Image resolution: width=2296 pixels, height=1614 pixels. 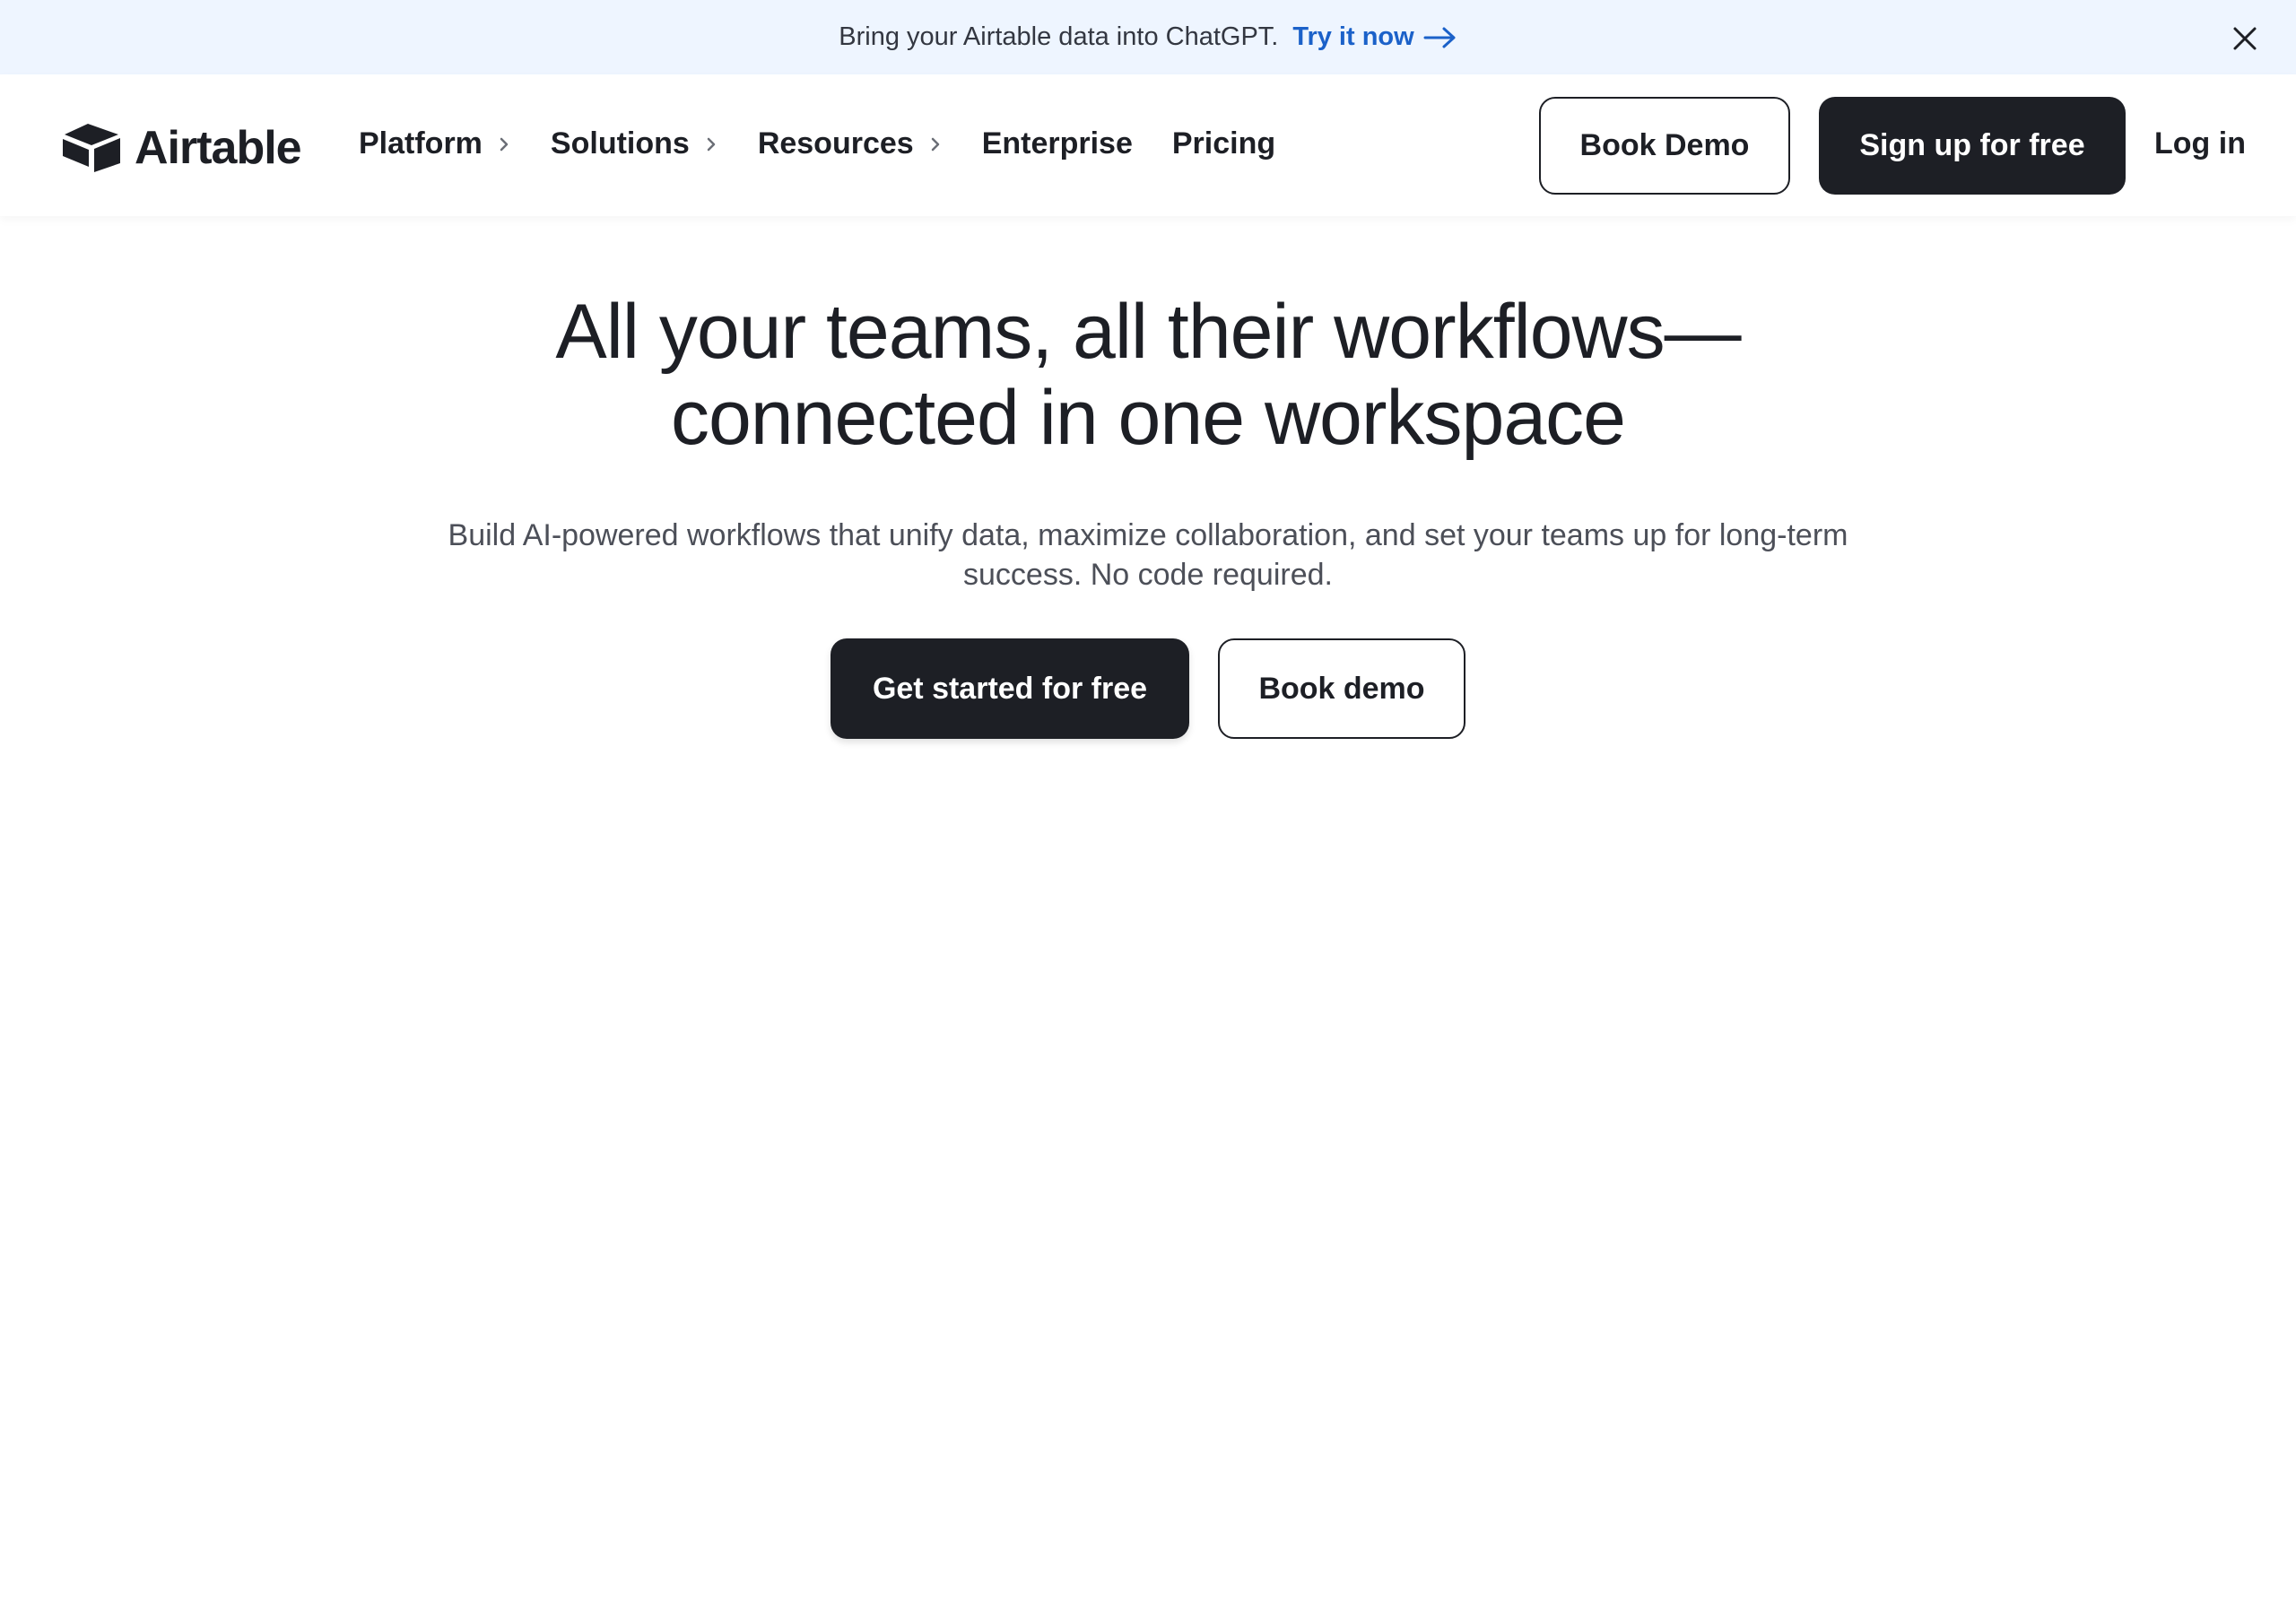 I want to click on try-it-now-label: Try it now, so click(x=1353, y=36).